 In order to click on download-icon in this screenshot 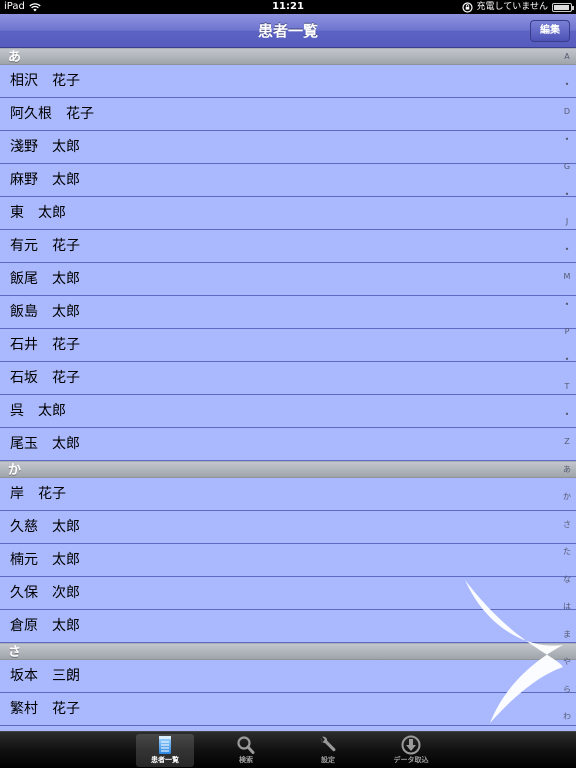, I will do `click(411, 745)`.